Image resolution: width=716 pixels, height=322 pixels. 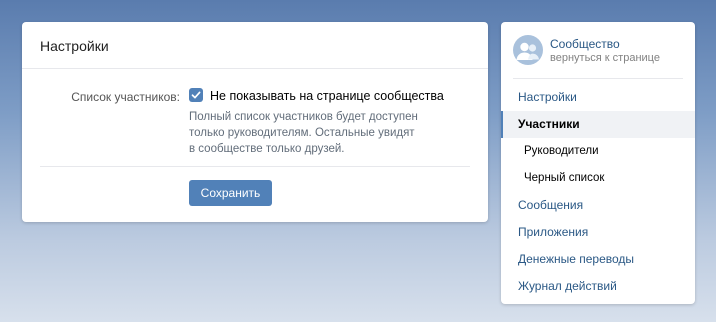 I want to click on sidebar-item-action-log: Журнал действий, so click(x=598, y=286).